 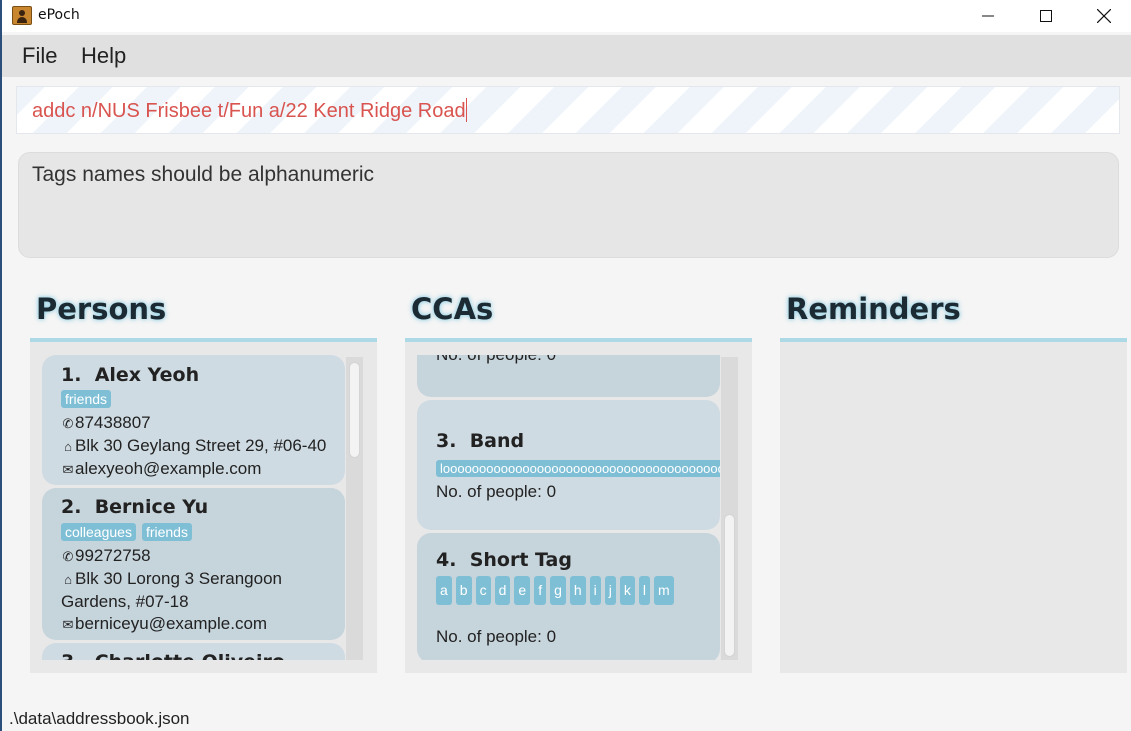 What do you see at coordinates (103, 56) in the screenshot?
I see `menu-help: Help` at bounding box center [103, 56].